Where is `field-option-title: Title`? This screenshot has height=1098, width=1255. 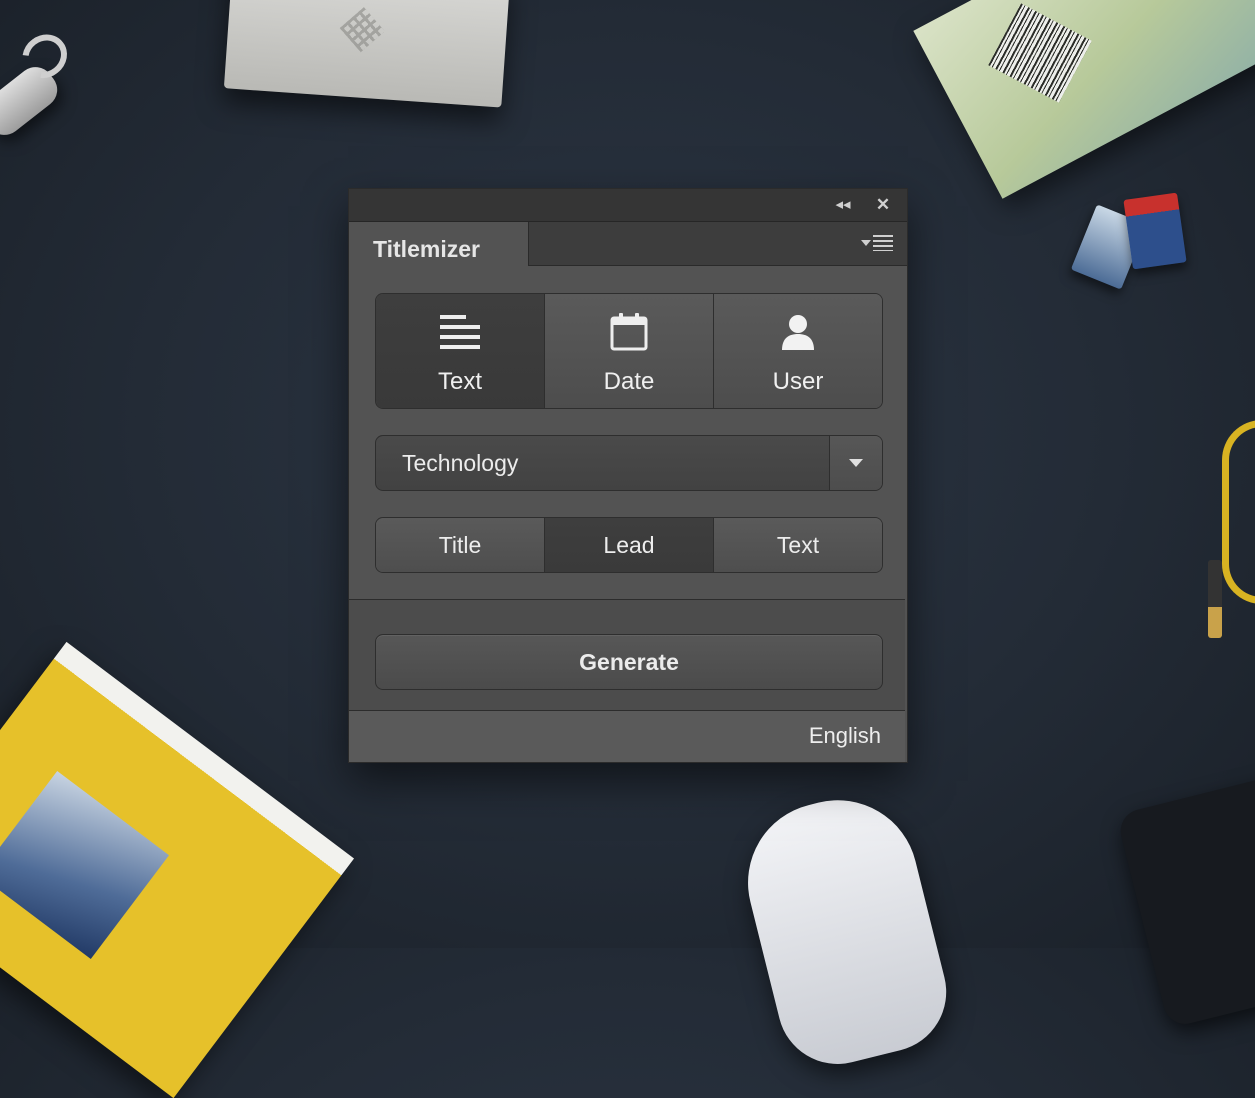 field-option-title: Title is located at coordinates (460, 545).